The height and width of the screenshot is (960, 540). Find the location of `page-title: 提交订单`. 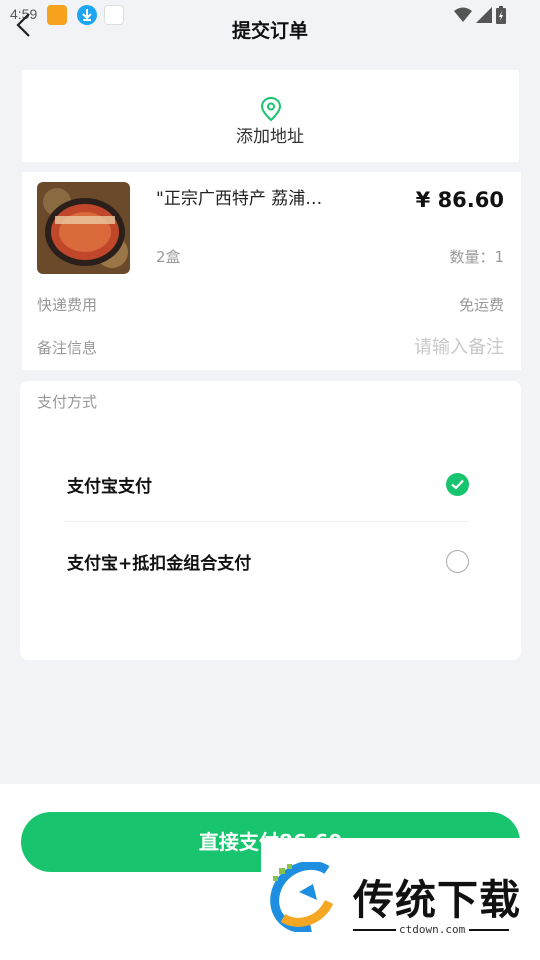

page-title: 提交订单 is located at coordinates (269, 31).